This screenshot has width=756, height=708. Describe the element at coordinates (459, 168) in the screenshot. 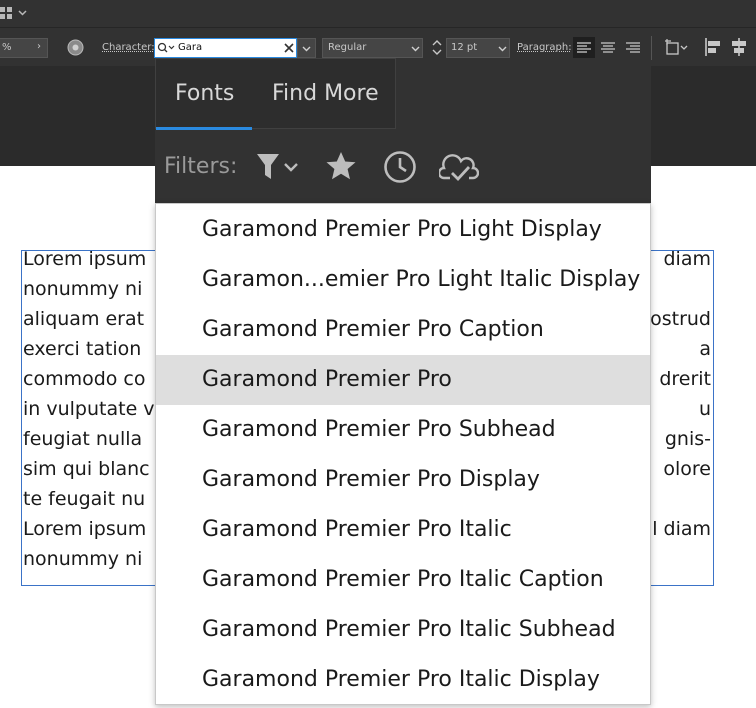

I see `activated-fonts-cloud-icon` at that location.